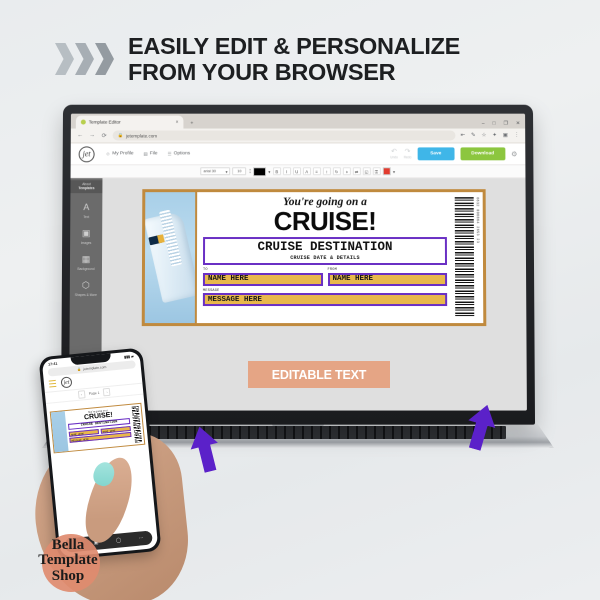 The image size is (600, 600). What do you see at coordinates (387, 279) in the screenshot?
I see `ticket-from-field: NAME HERE` at bounding box center [387, 279].